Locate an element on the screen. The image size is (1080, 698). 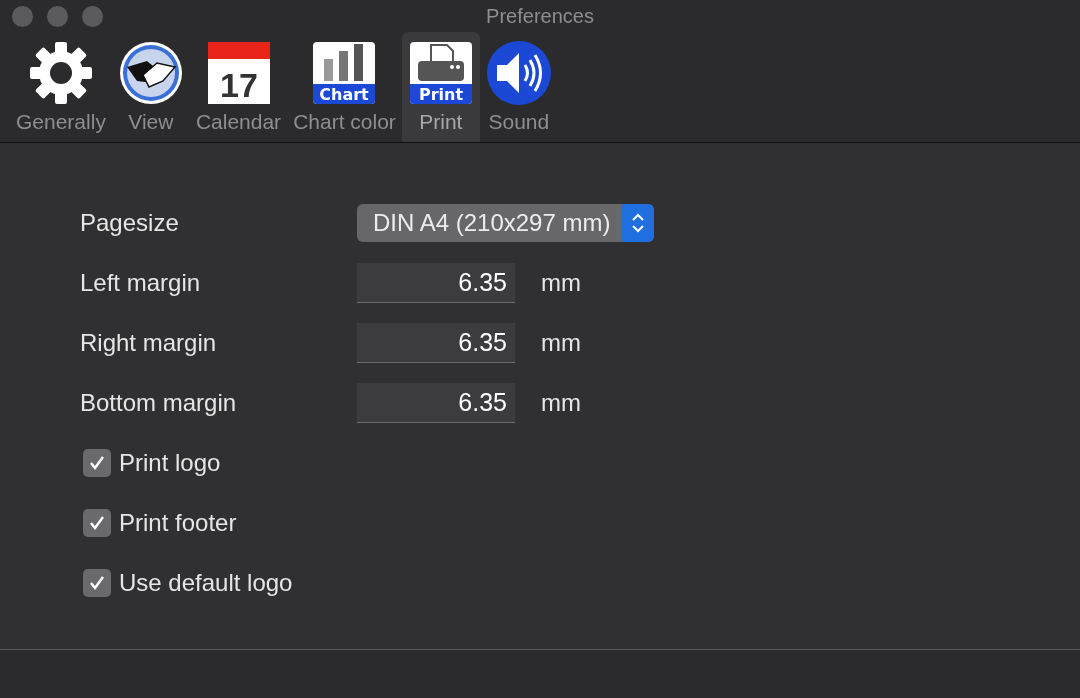
checkbox-label: Use default logo is located at coordinates (206, 583).